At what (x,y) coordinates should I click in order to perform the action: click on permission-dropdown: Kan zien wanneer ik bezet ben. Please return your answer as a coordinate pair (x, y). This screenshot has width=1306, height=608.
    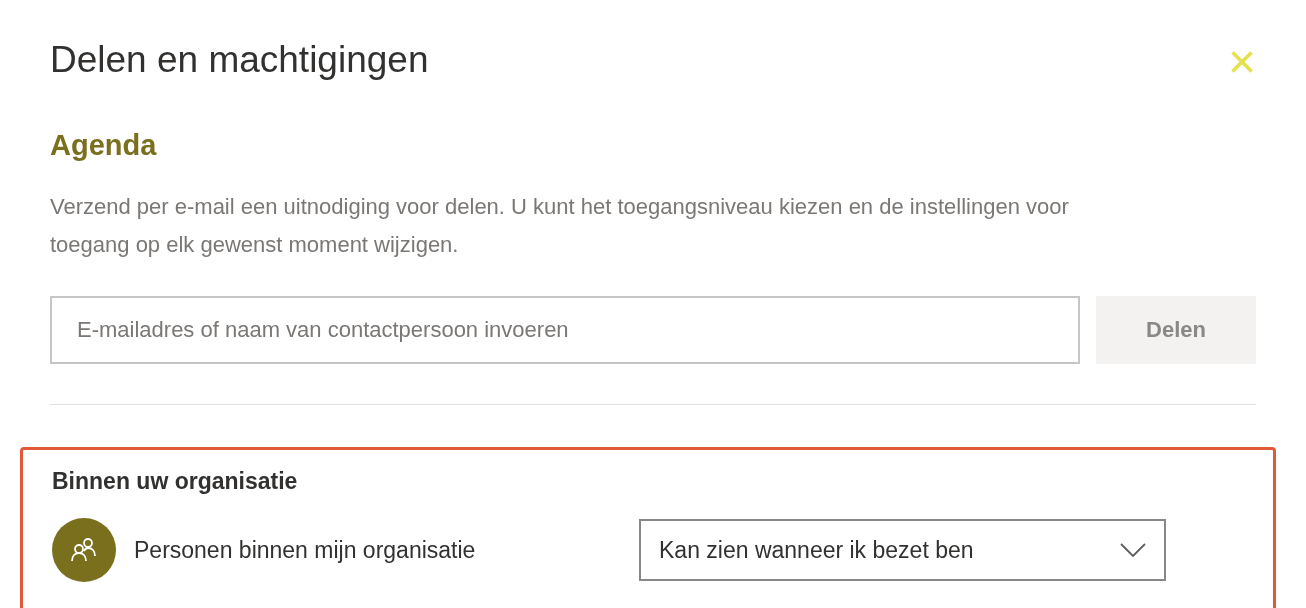
    Looking at the image, I should click on (902, 550).